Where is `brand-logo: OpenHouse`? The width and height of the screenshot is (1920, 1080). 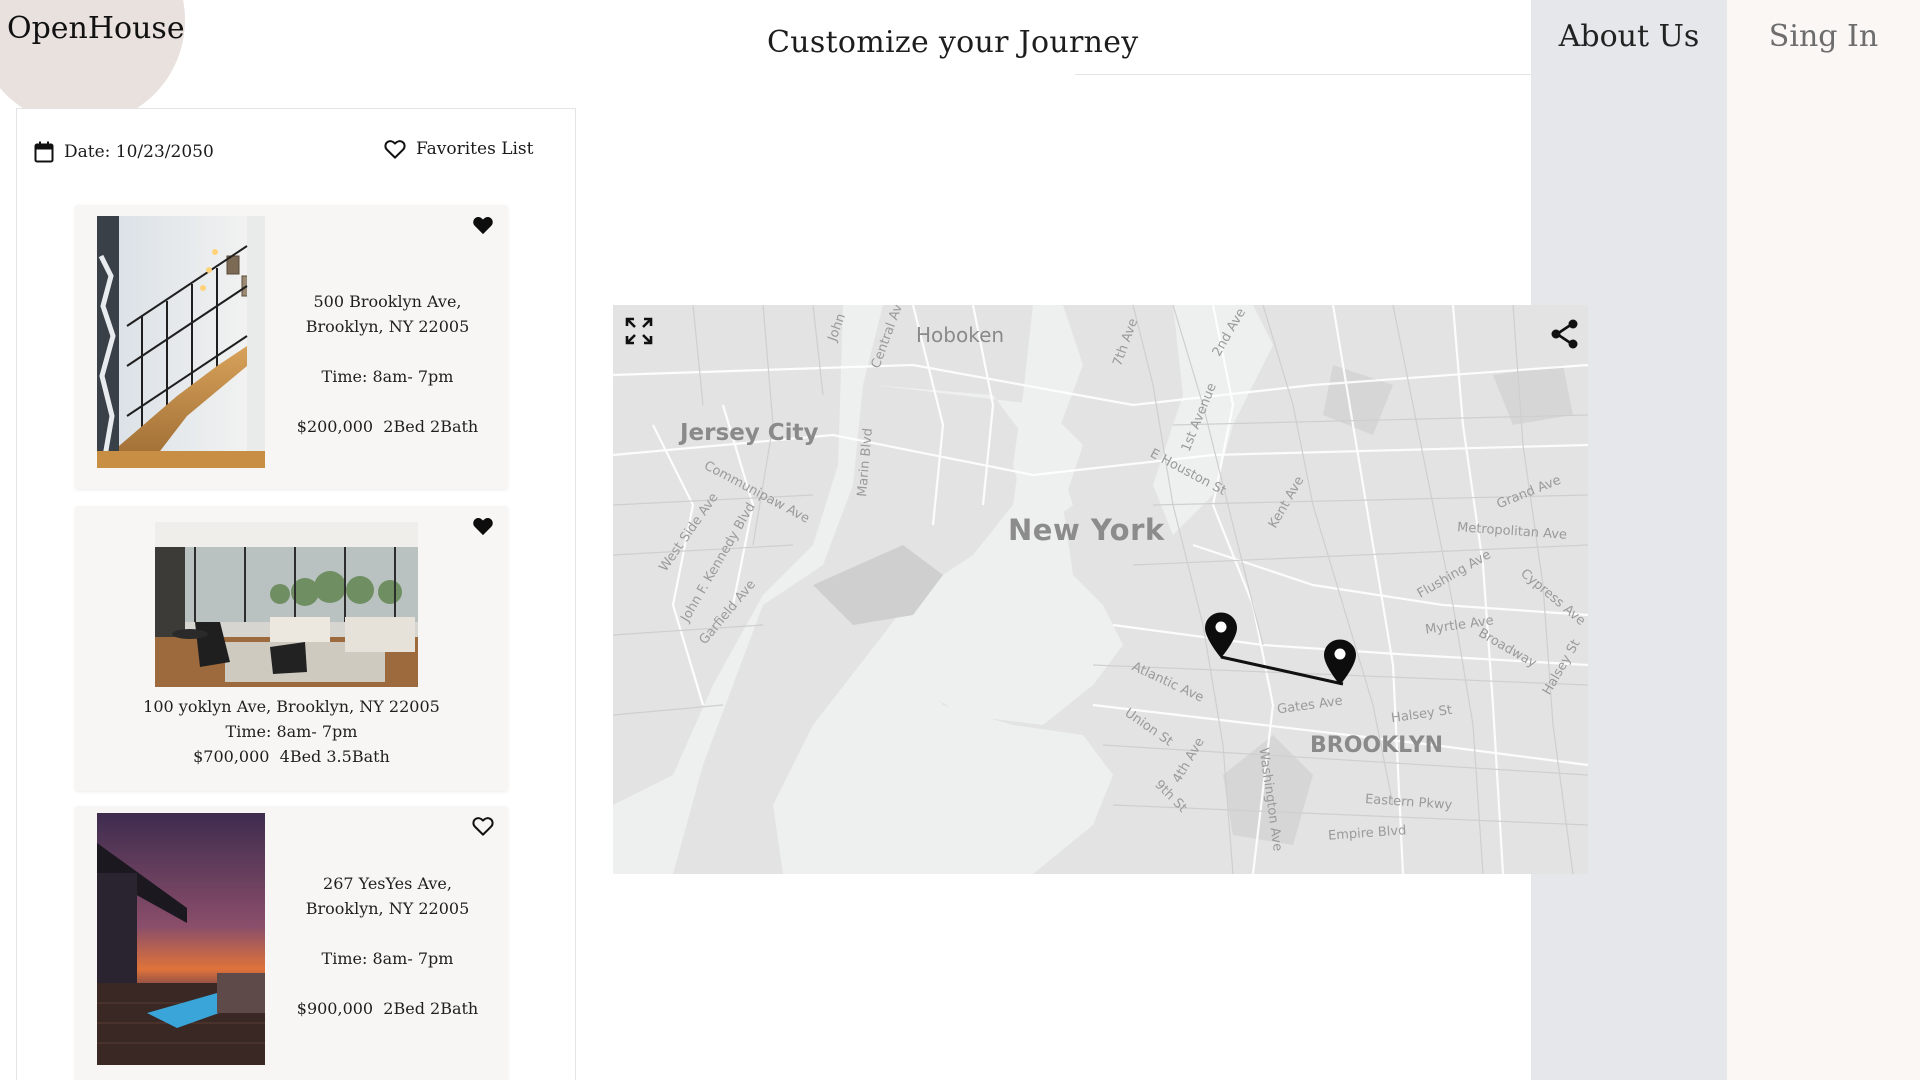
brand-logo: OpenHouse is located at coordinates (96, 28).